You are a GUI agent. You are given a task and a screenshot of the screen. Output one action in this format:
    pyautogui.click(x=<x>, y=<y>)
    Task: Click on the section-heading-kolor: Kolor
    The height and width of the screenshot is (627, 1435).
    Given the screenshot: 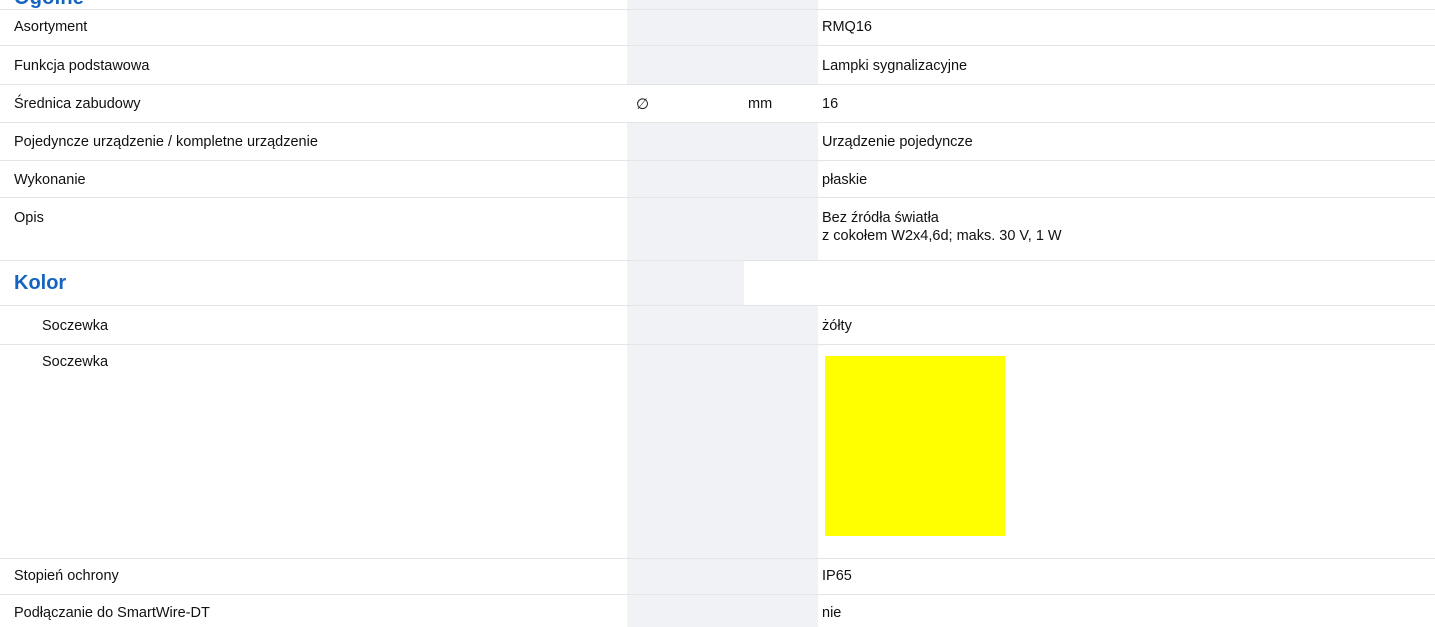 What is the action you would take?
    pyautogui.click(x=40, y=283)
    